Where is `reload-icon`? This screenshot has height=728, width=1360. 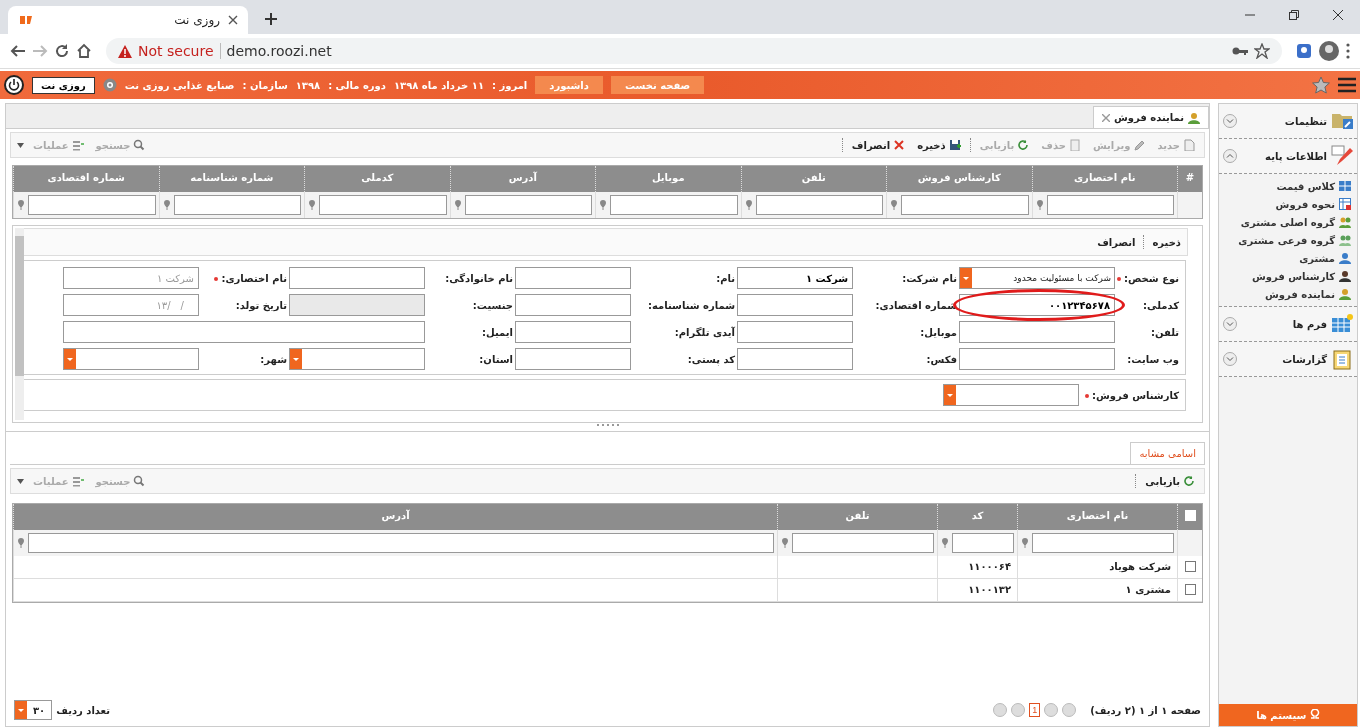
reload-icon is located at coordinates (62, 51).